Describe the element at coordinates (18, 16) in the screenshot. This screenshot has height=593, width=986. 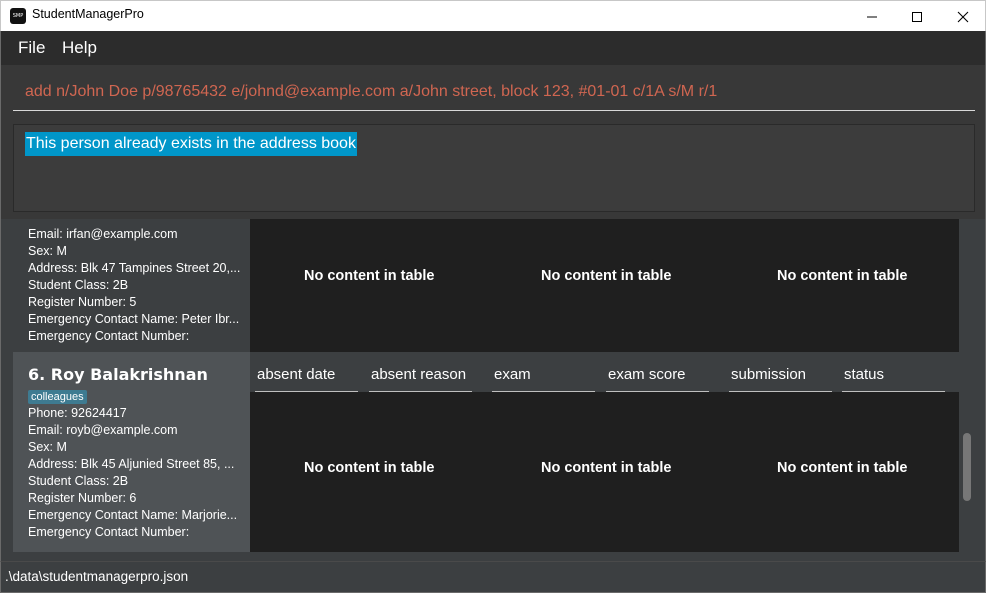
I see `app-logo-icon: SMP` at that location.